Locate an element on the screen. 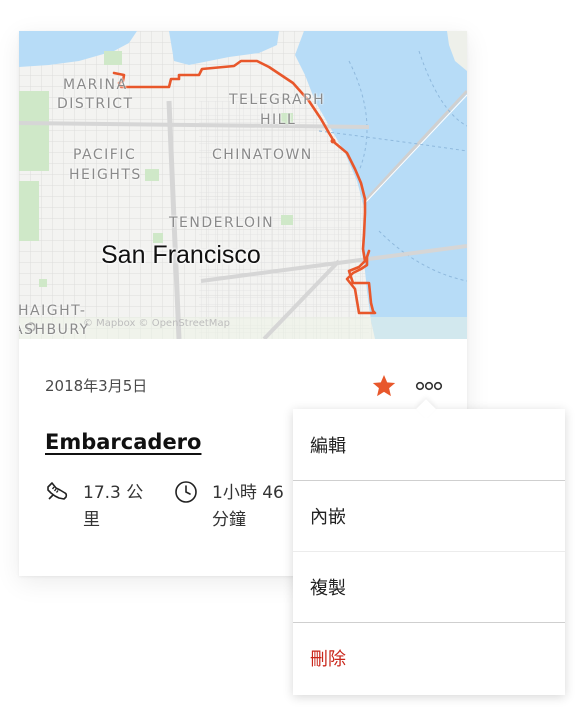 The height and width of the screenshot is (716, 584). activity-date: 2018年3月5日 is located at coordinates (96, 386).